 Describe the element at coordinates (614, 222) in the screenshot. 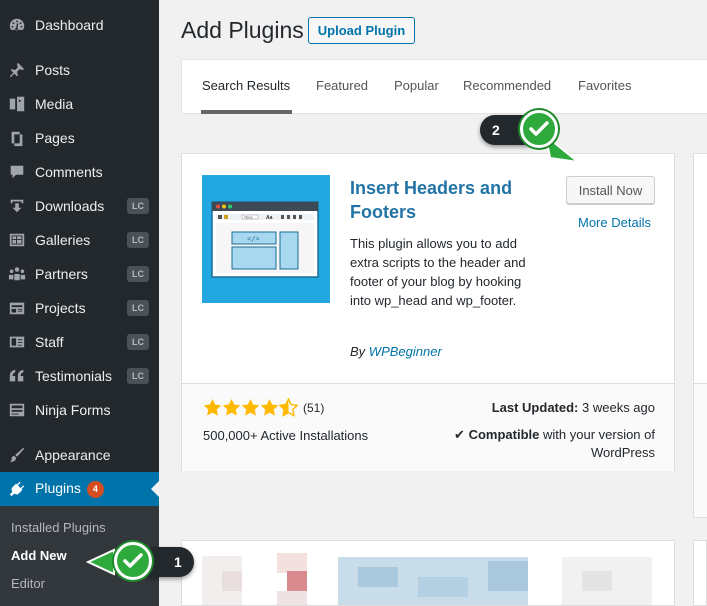

I see `more-details-link: More Details` at that location.